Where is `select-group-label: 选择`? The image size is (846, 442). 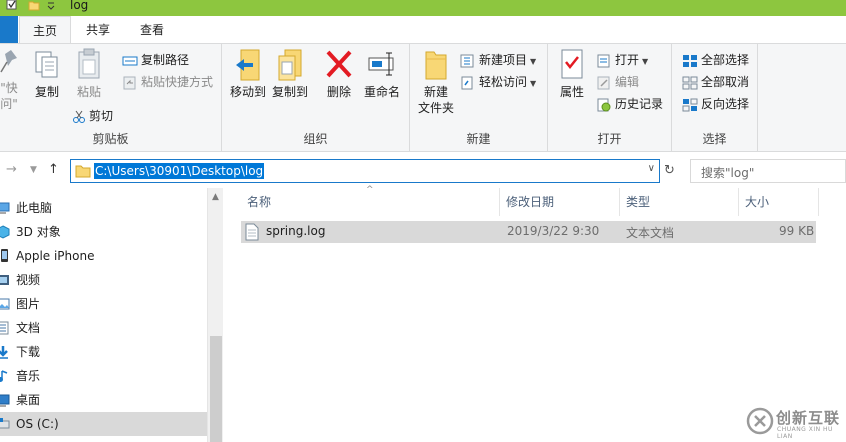 select-group-label: 选择 is located at coordinates (714, 139).